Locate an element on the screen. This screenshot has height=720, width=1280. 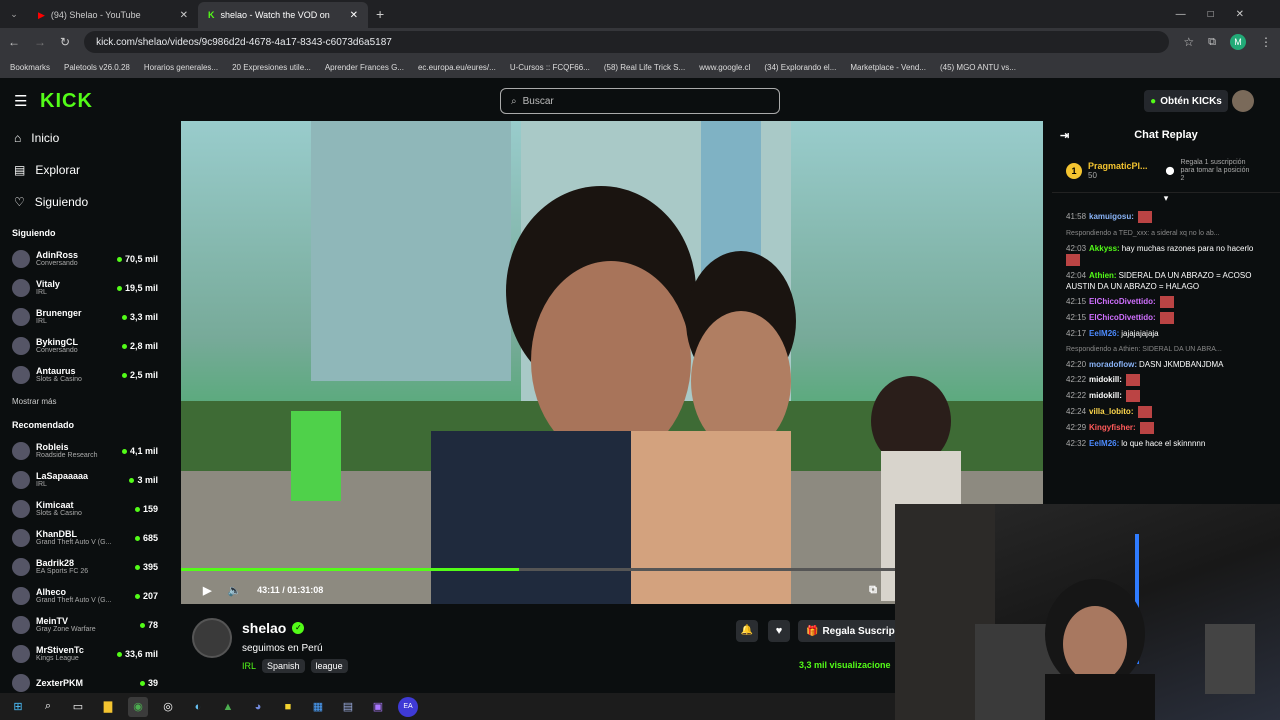
message-user: kamuigosu: is located at coordinates (1111, 216).